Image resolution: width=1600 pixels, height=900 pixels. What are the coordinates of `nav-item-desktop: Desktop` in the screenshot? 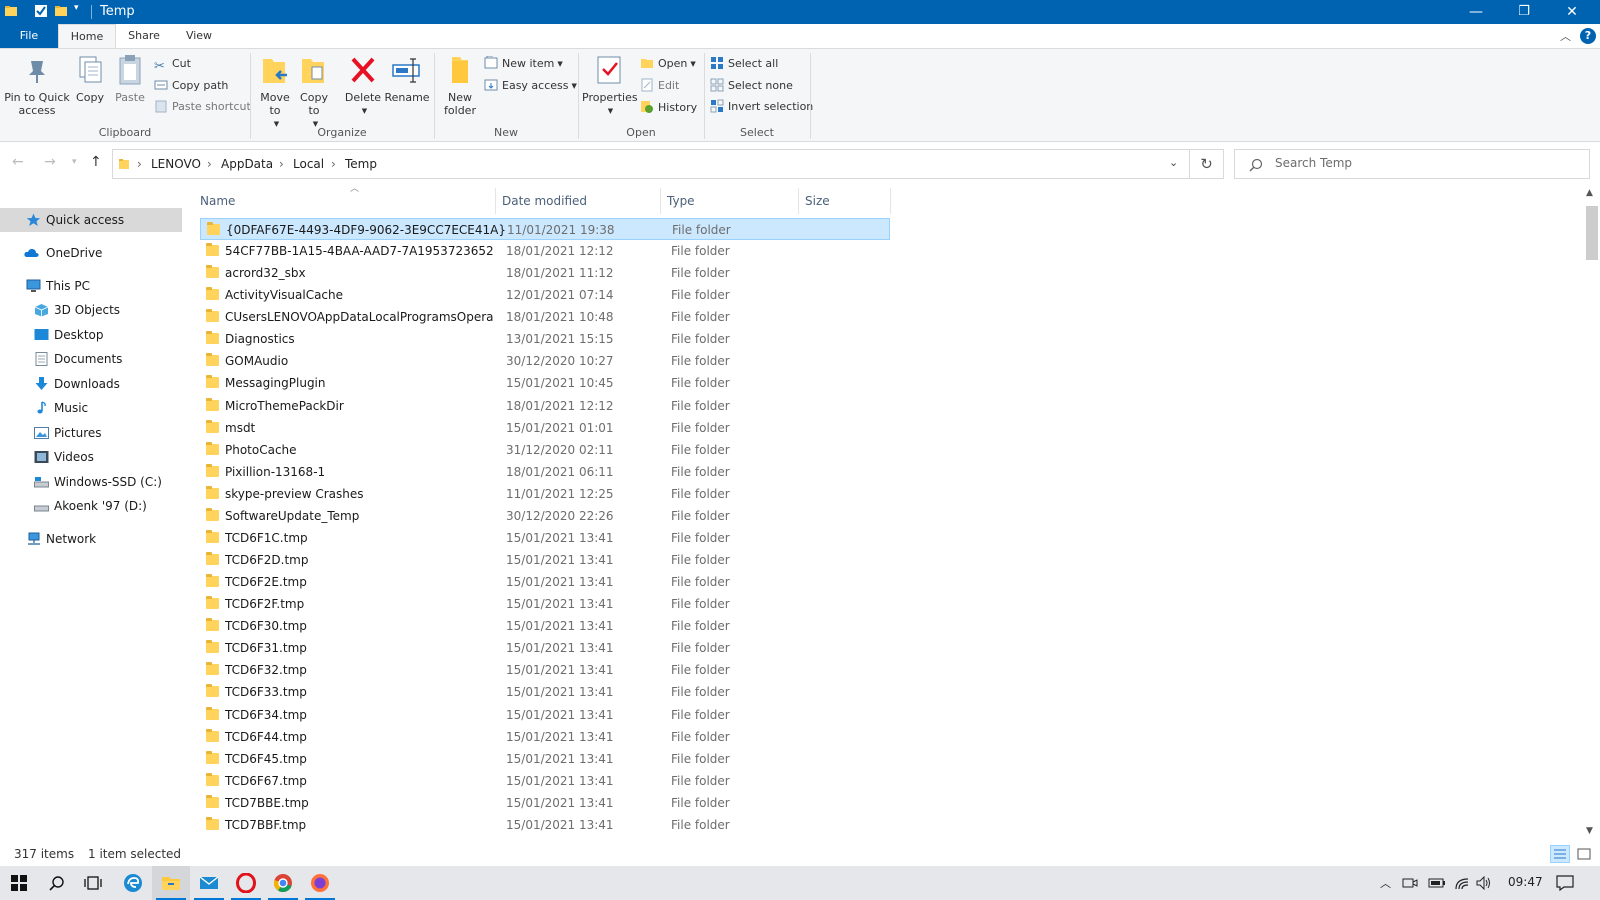 It's located at (91, 335).